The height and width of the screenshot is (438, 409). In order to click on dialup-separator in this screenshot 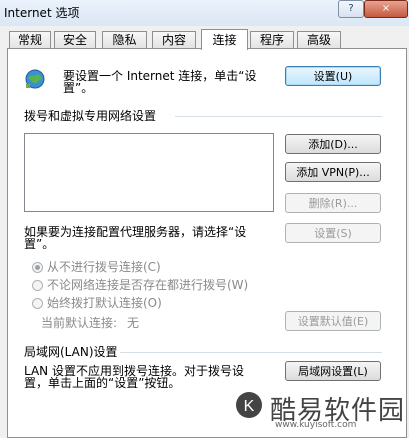, I will do `click(278, 116)`.